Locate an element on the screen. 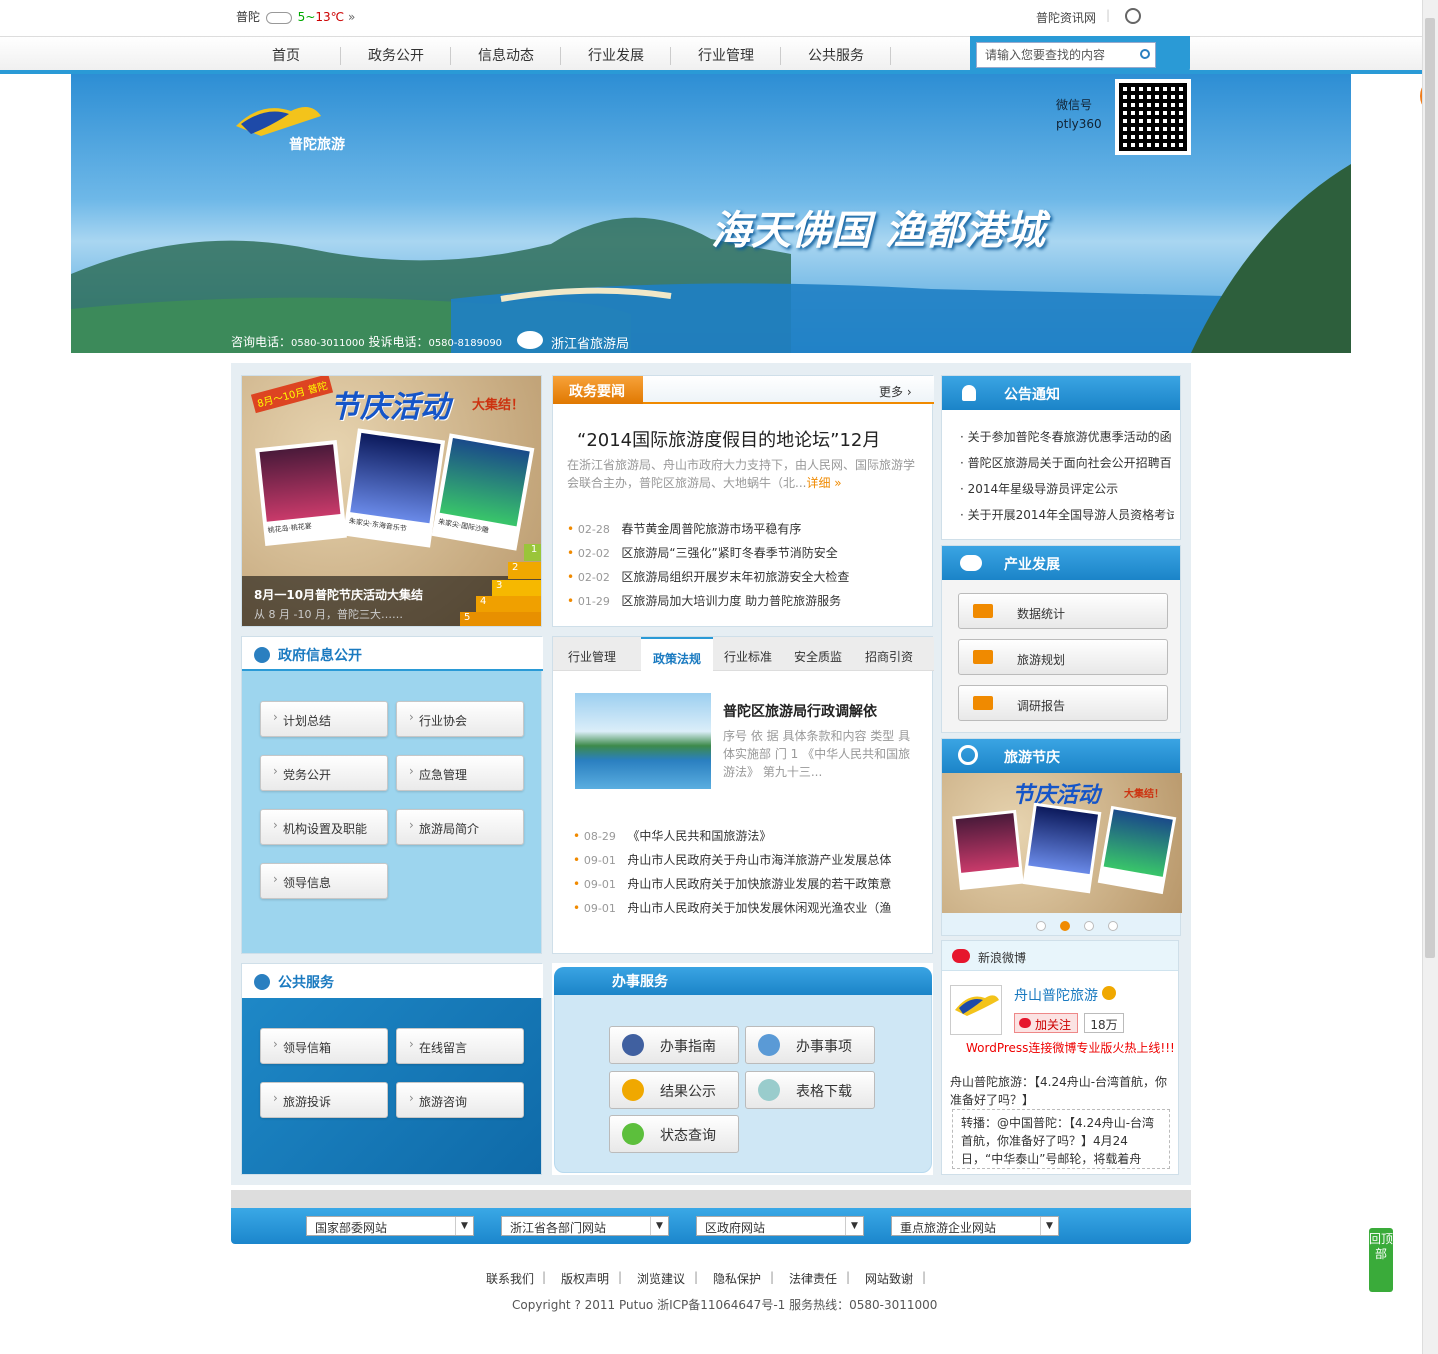 Image resolution: width=1438 pixels, height=1354 pixels. policy-item: • 09-01 舟山市人民政府关于舟山市海洋旅游产业发展总体 is located at coordinates (748, 859).